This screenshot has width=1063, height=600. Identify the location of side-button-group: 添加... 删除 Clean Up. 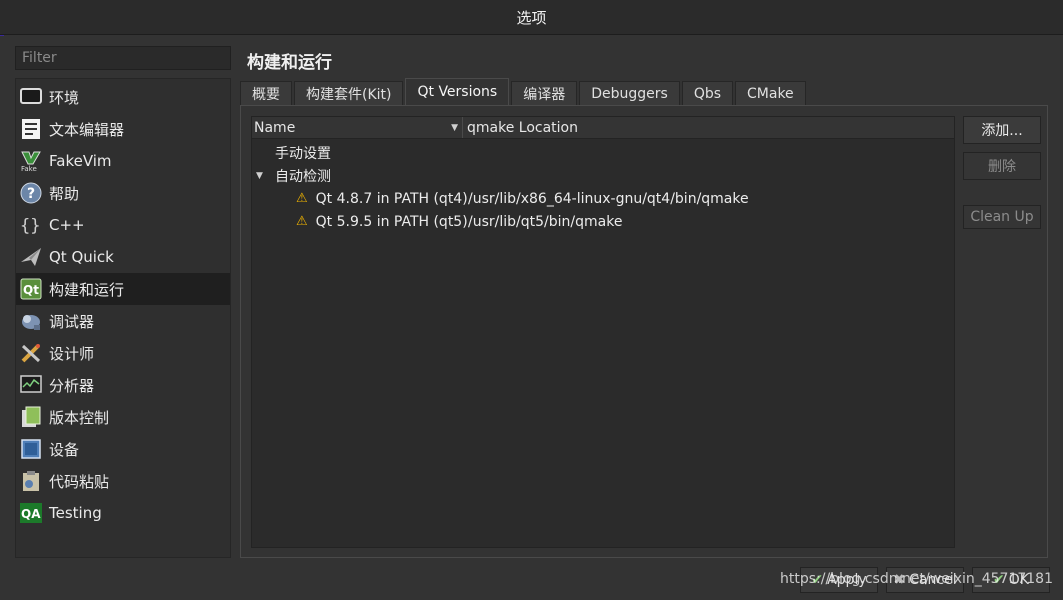
(1002, 172).